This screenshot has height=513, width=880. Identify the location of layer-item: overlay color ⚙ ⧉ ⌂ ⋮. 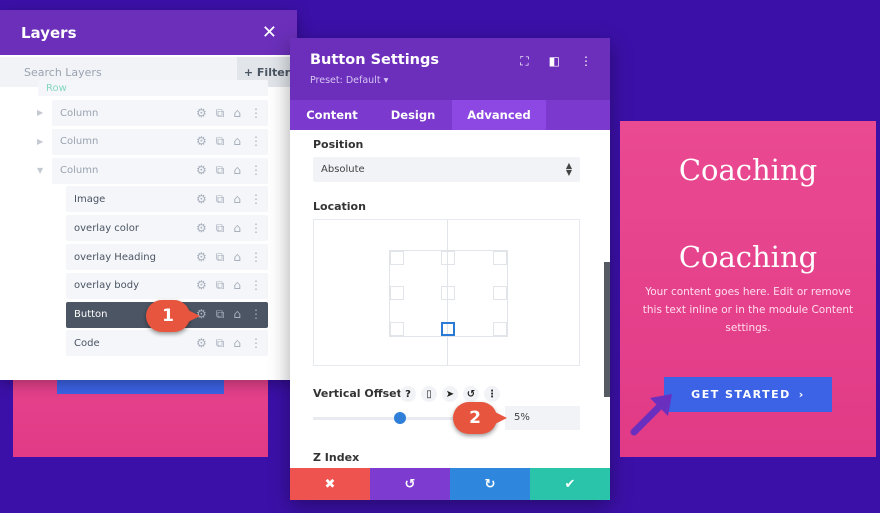
(167, 228).